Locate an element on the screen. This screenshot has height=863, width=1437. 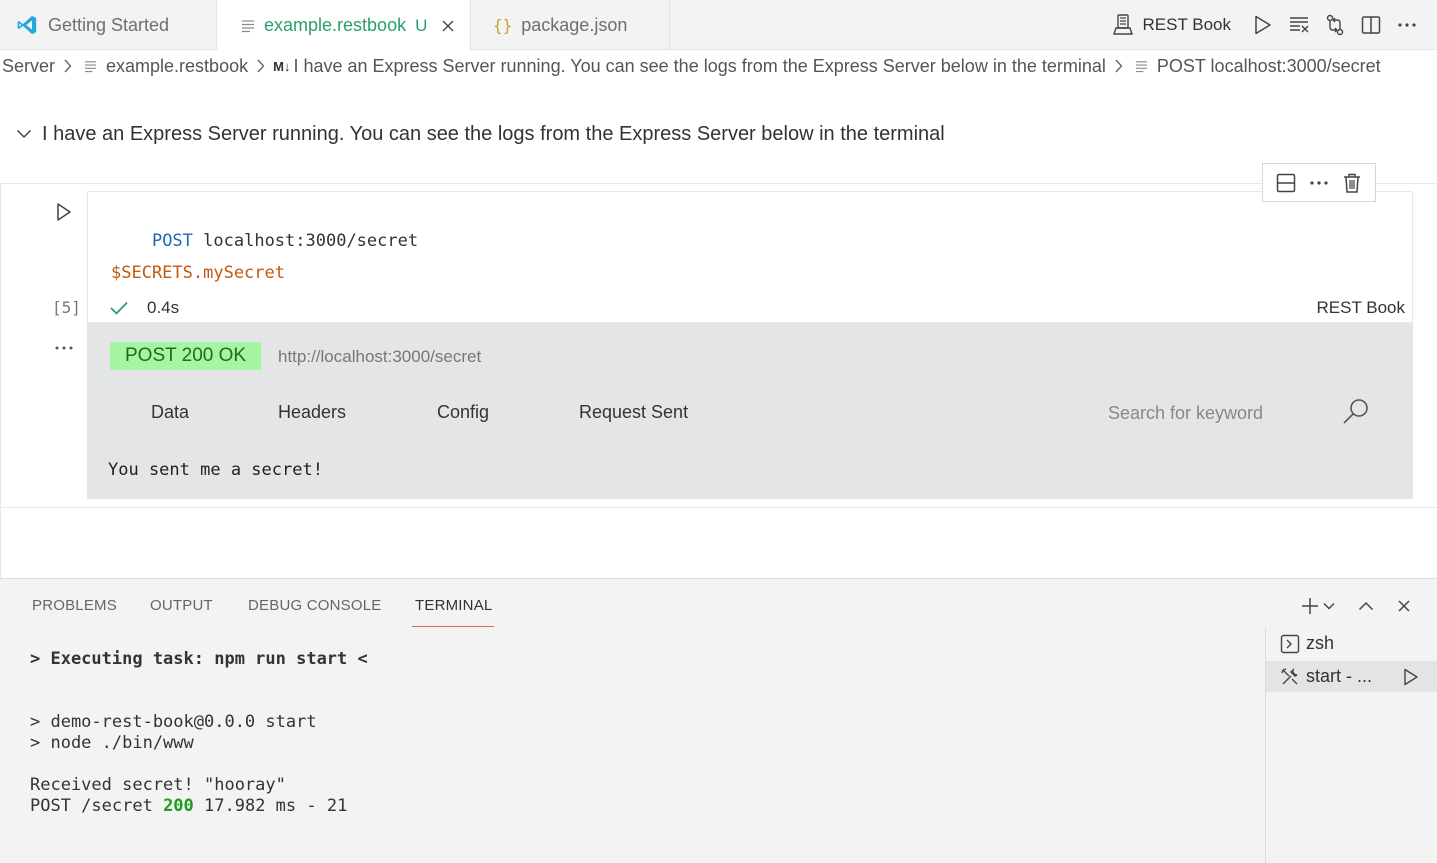
vscode-logo-icon is located at coordinates (27, 25).